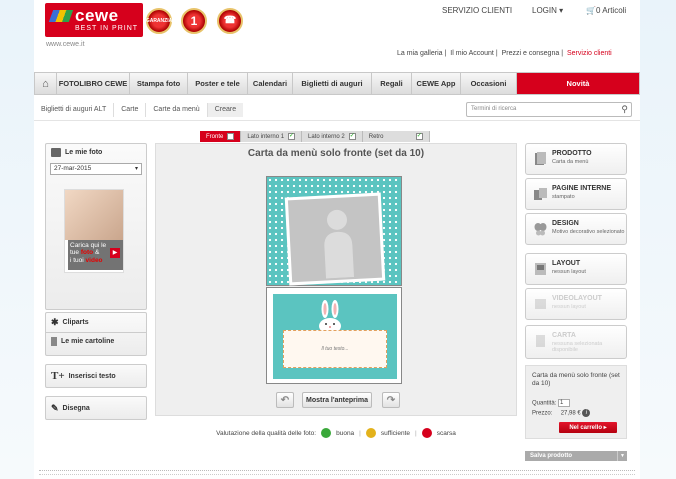  I want to click on play-icon: ▶, so click(115, 253).